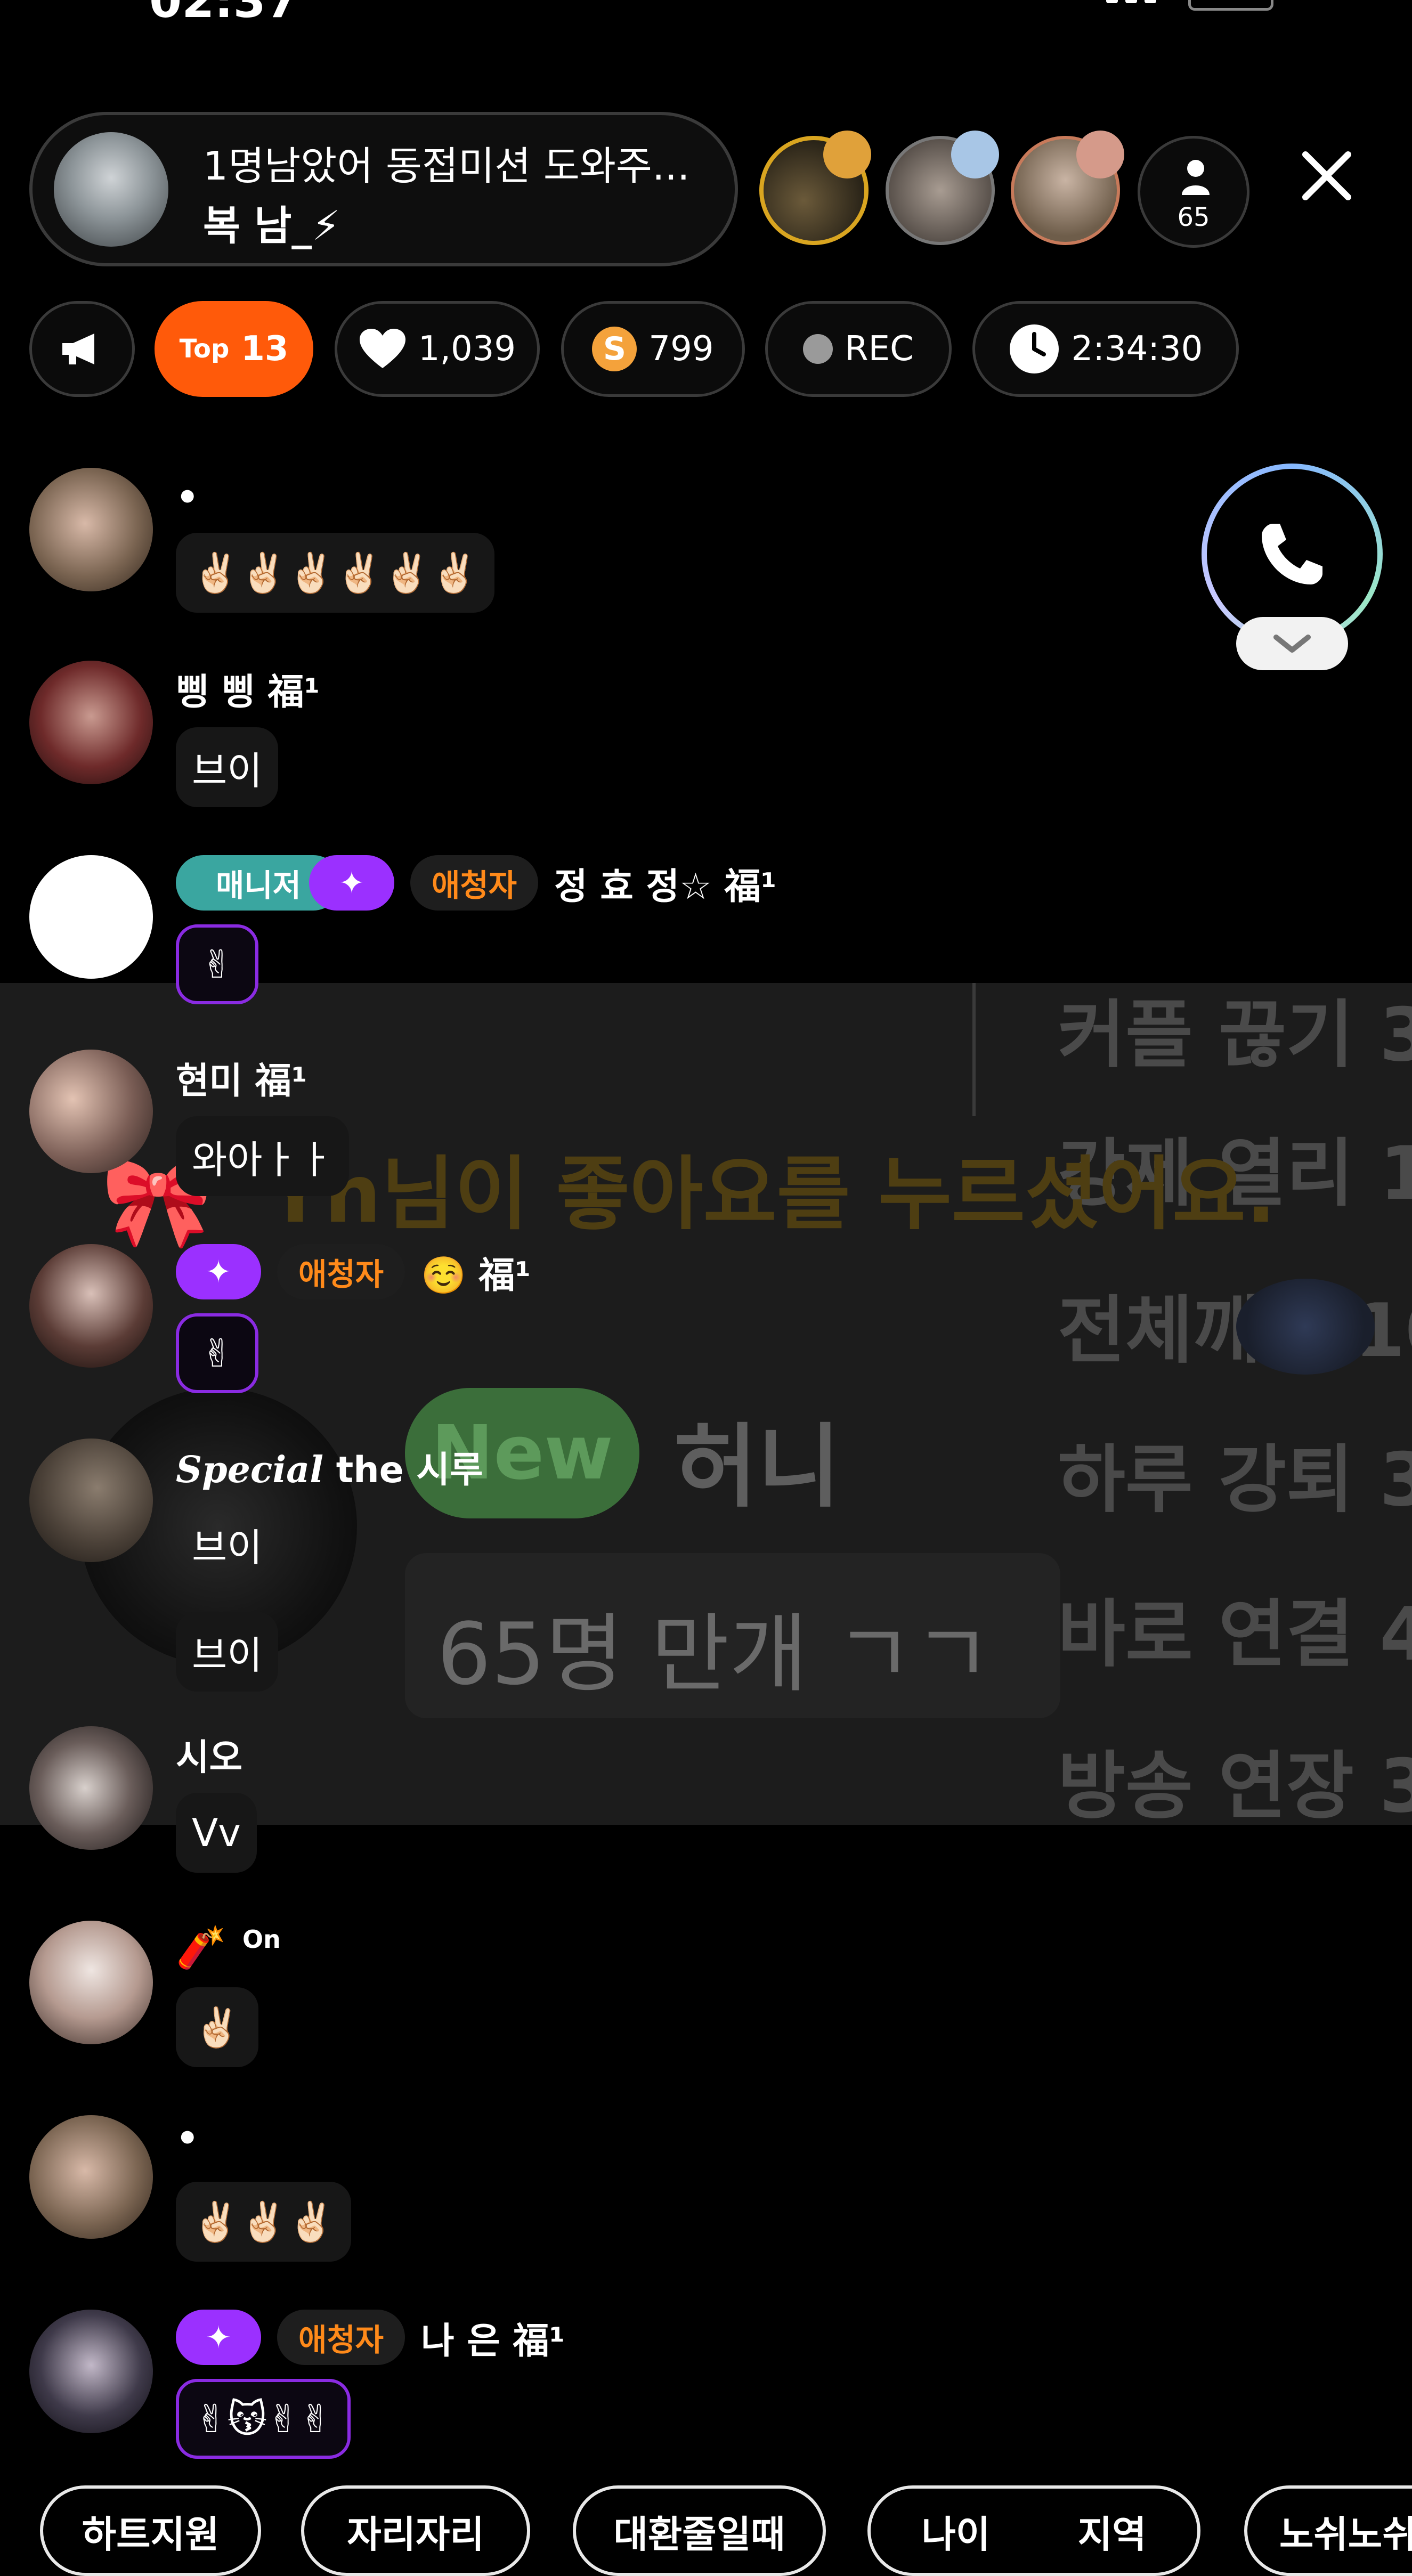 The image size is (1412, 2576). What do you see at coordinates (757, 1467) in the screenshot?
I see `new-user-name: 허니` at bounding box center [757, 1467].